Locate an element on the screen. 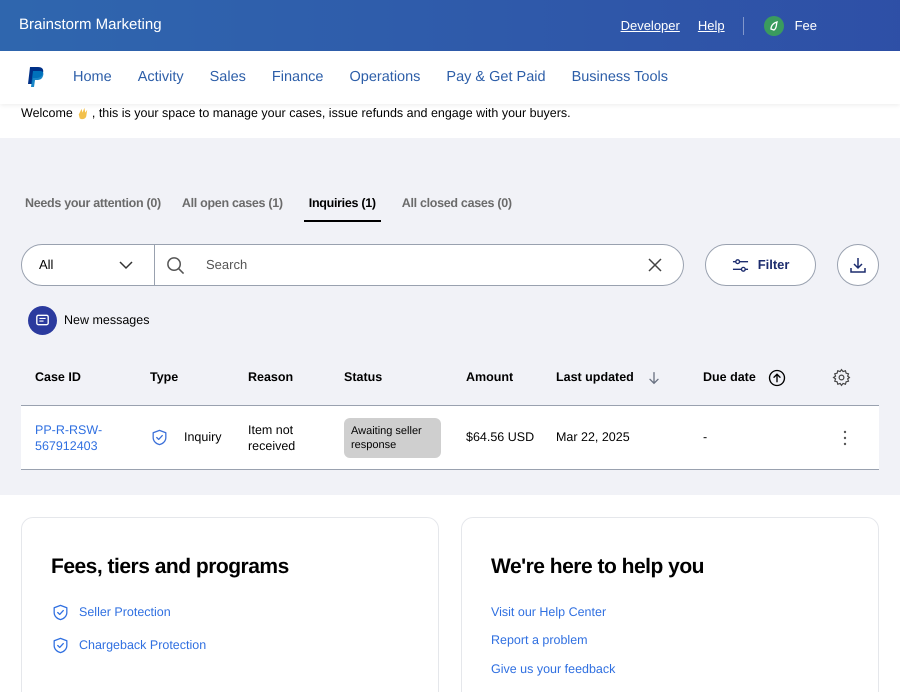 This screenshot has height=692, width=900. card-link: Visit our Help Center is located at coordinates (670, 612).